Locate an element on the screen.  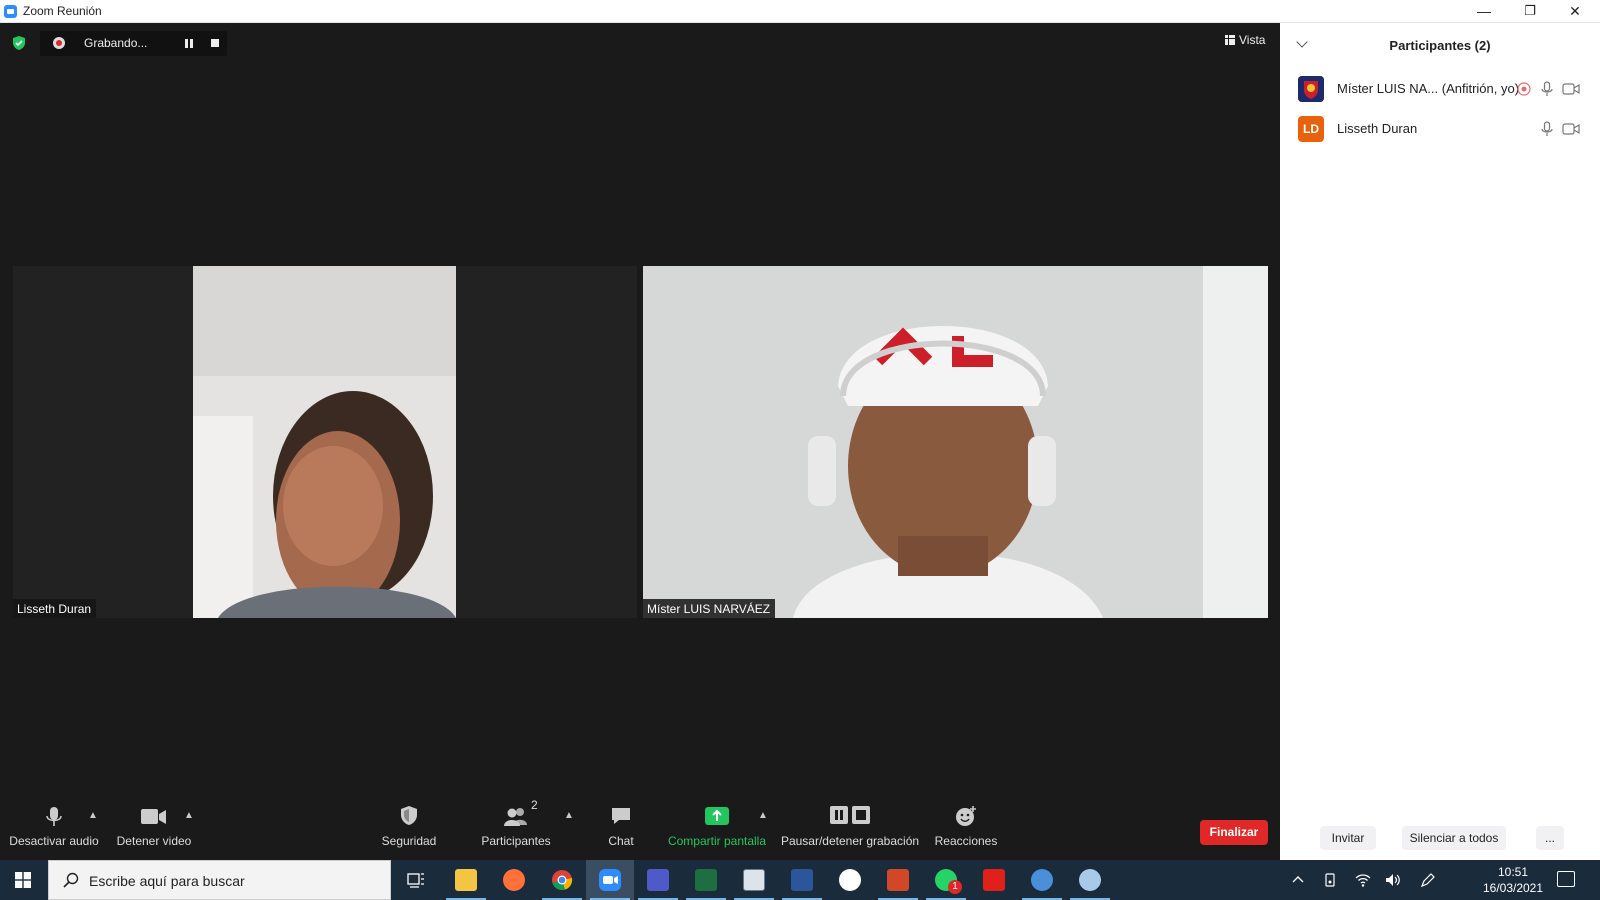
taskbar-search-box: Escribe aquí para buscar is located at coordinates (219, 880).